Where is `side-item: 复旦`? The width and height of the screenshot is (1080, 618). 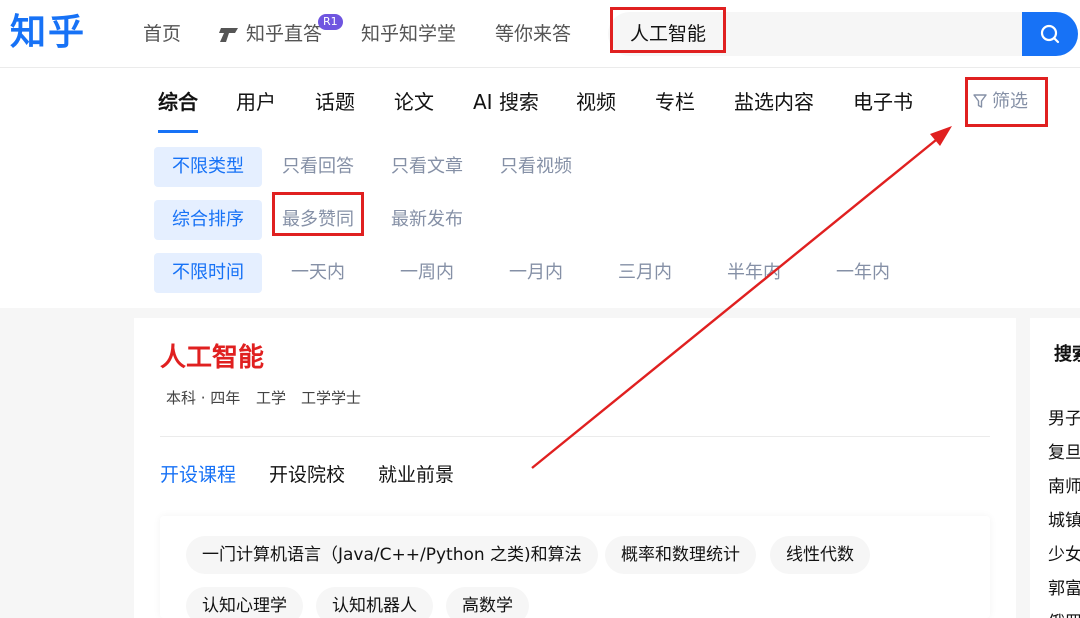 side-item: 复旦 is located at coordinates (1064, 450).